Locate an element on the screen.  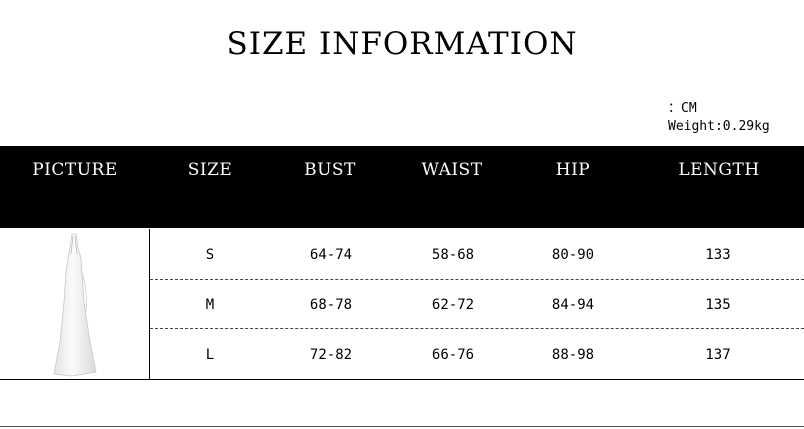
weight-label: Weight:0.29kg is located at coordinates (719, 126).